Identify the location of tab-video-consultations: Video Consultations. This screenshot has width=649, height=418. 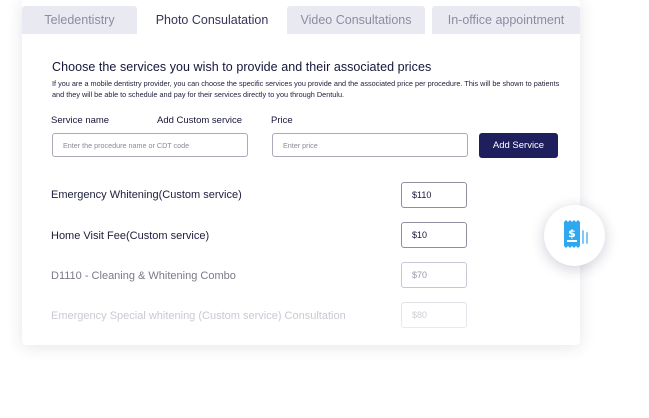
(356, 20).